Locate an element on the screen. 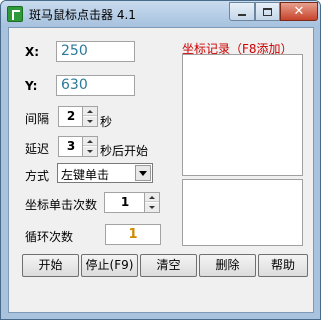 The height and width of the screenshot is (320, 321). clicks-per-coord-label: 坐标单击次数 is located at coordinates (61, 205).